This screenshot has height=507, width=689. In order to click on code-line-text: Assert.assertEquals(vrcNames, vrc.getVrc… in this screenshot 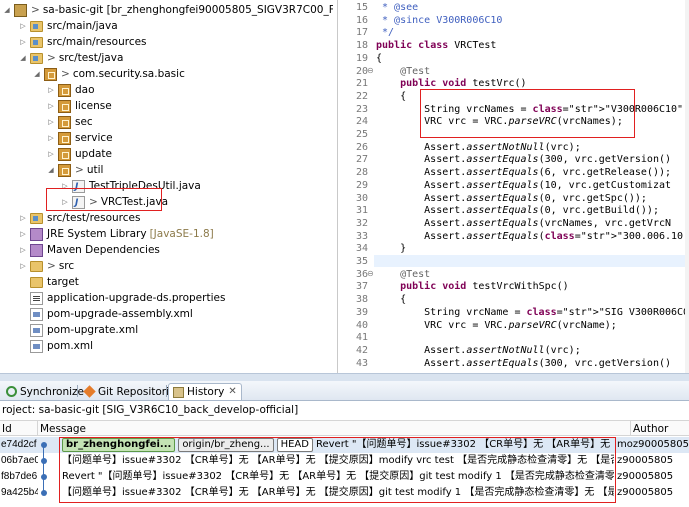, I will do `click(524, 223)`.